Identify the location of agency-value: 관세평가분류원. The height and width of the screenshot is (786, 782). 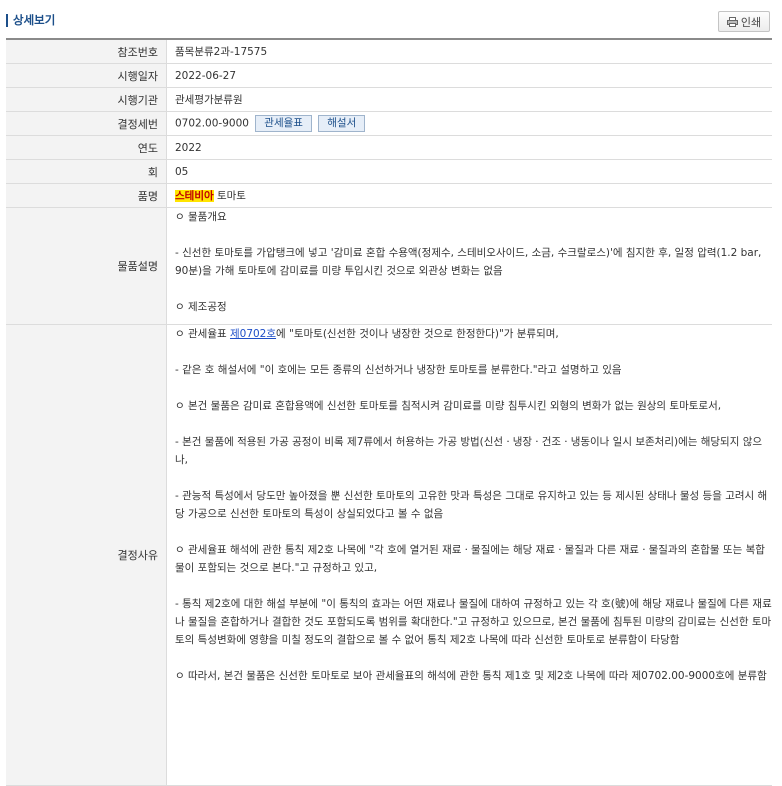
(469, 99).